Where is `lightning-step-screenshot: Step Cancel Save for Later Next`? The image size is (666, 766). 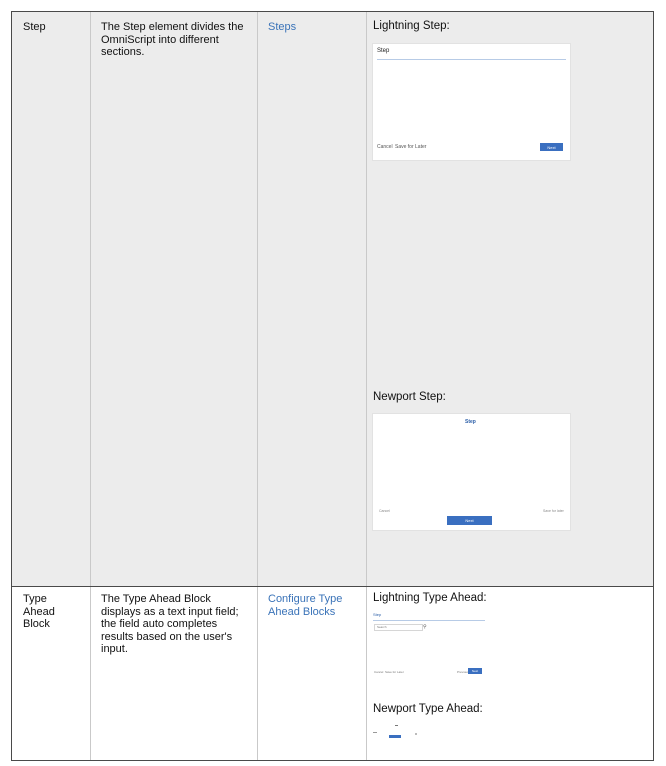 lightning-step-screenshot: Step Cancel Save for Later Next is located at coordinates (471, 102).